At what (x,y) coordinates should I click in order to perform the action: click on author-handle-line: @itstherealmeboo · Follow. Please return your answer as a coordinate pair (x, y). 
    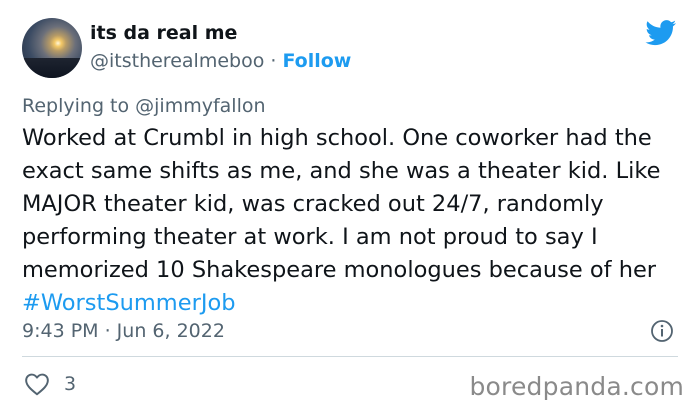
    Looking at the image, I should click on (220, 61).